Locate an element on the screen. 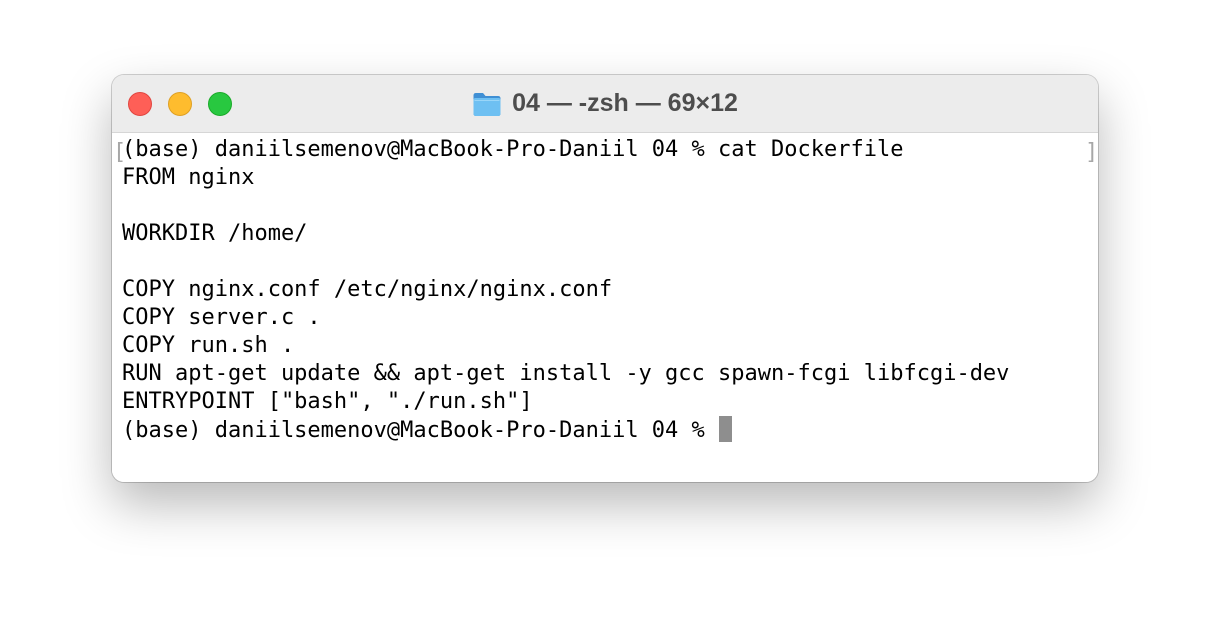  terminal-line: COPY server.c . is located at coordinates (221, 317).